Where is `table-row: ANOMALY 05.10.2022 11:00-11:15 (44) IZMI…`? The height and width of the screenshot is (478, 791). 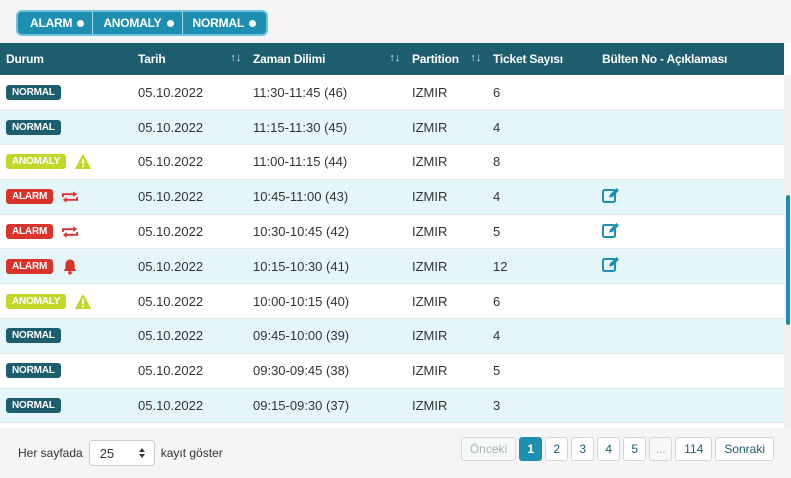
table-row: ANOMALY 05.10.2022 11:00-11:15 (44) IZMI… is located at coordinates (392, 162).